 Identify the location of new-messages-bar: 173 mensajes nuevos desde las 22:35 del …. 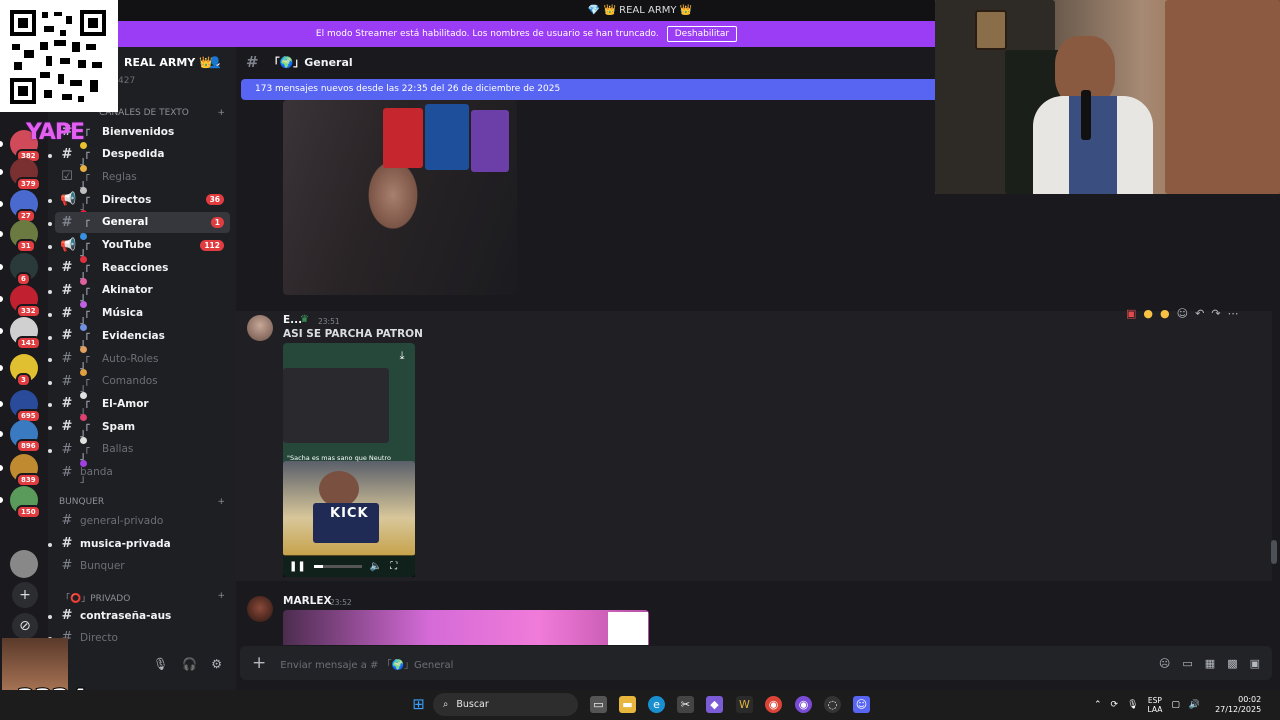
(588, 89).